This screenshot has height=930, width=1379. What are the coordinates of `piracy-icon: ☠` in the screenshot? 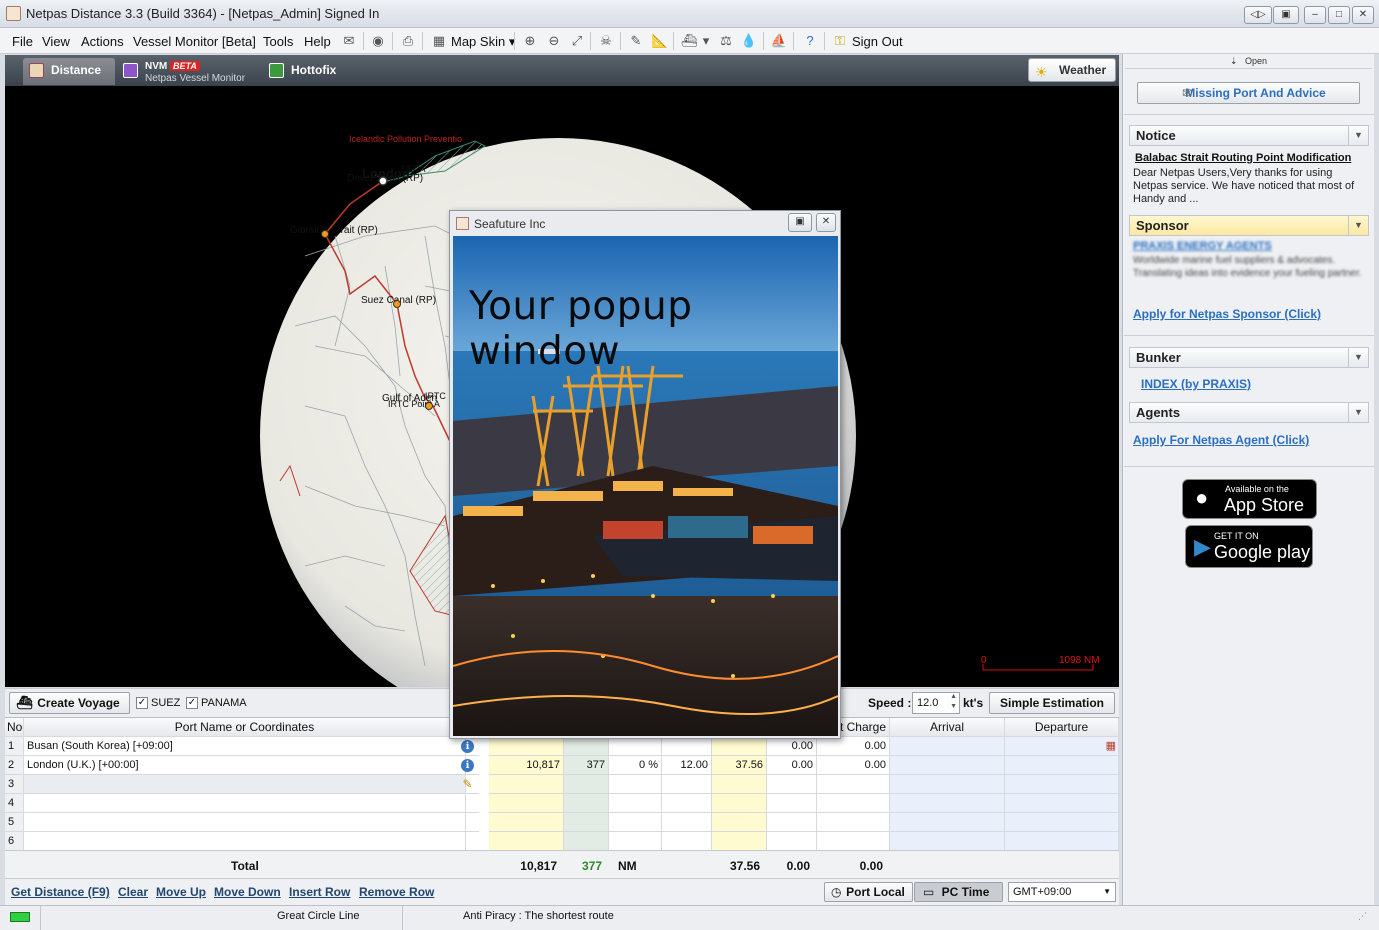 It's located at (606, 41).